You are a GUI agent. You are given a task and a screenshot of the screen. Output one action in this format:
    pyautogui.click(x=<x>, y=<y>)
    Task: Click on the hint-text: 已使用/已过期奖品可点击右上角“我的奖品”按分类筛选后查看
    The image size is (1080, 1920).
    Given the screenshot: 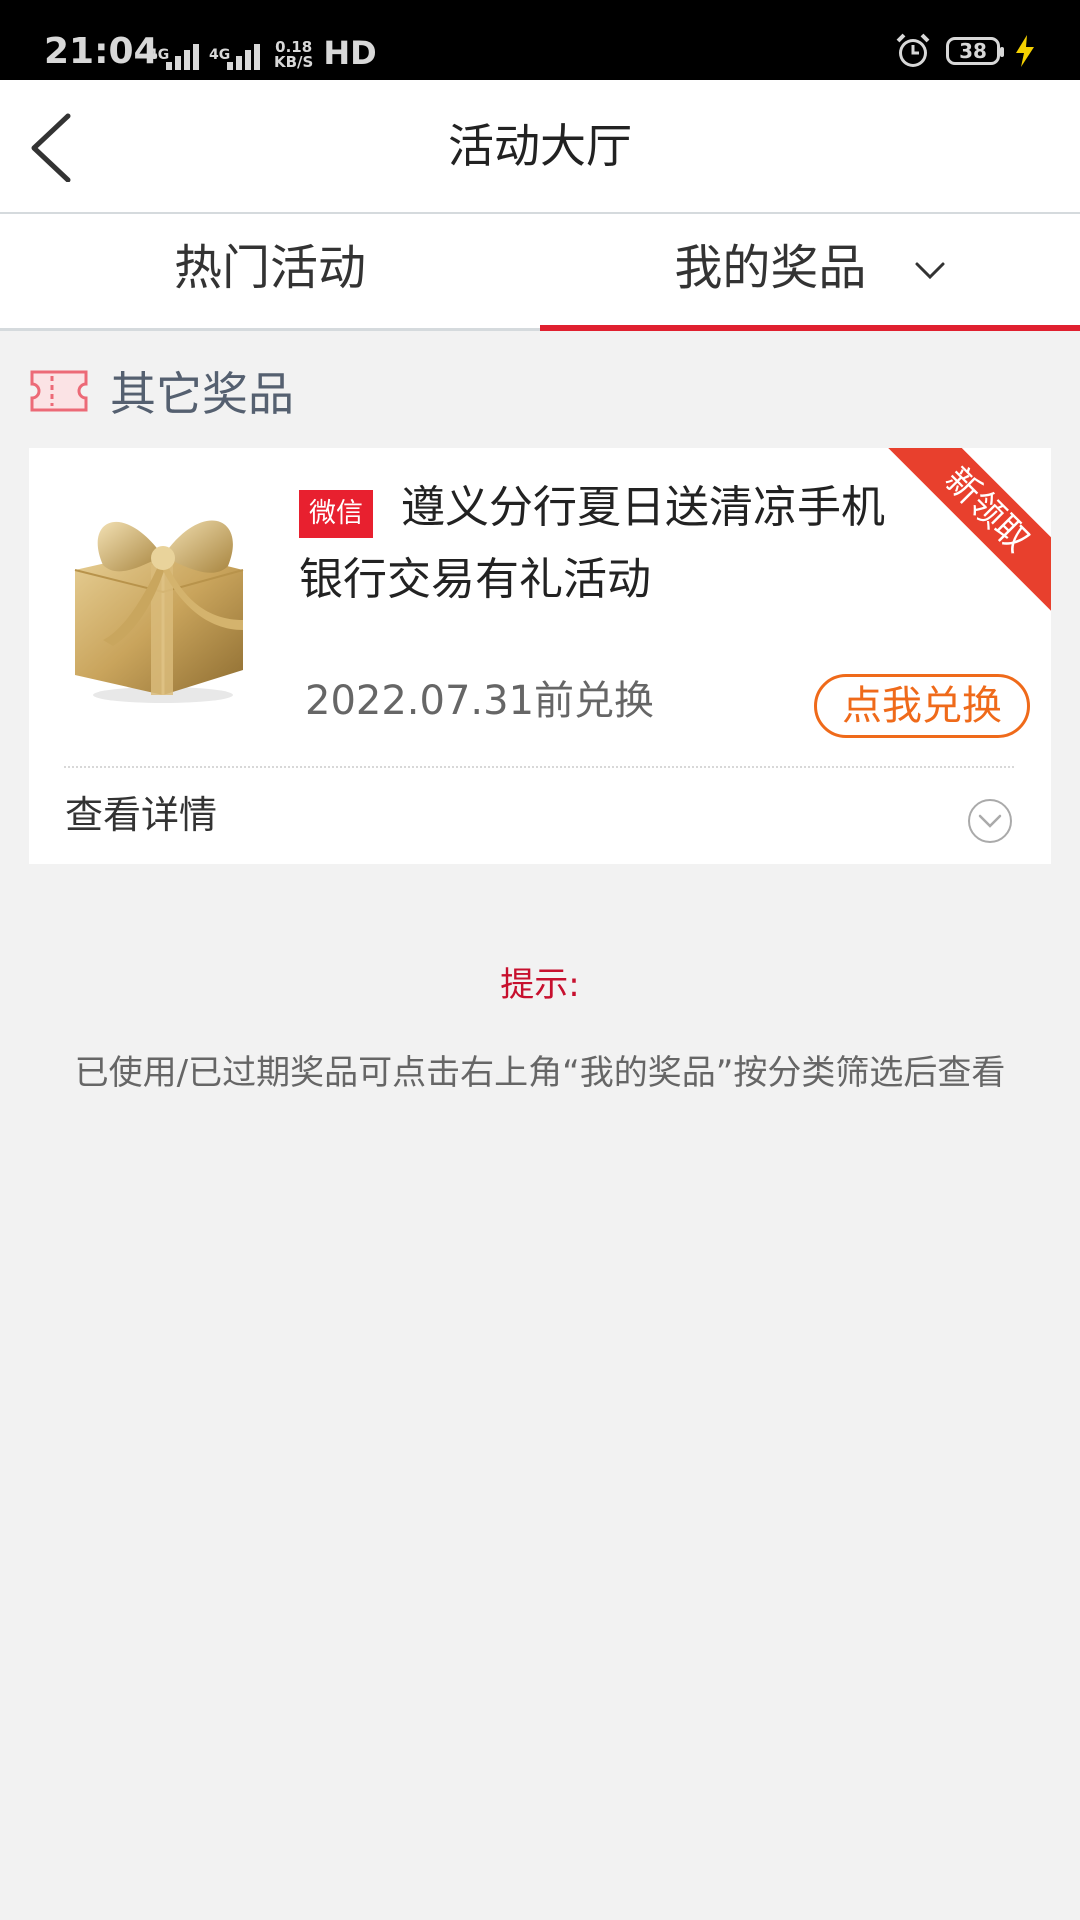 What is the action you would take?
    pyautogui.click(x=540, y=1073)
    